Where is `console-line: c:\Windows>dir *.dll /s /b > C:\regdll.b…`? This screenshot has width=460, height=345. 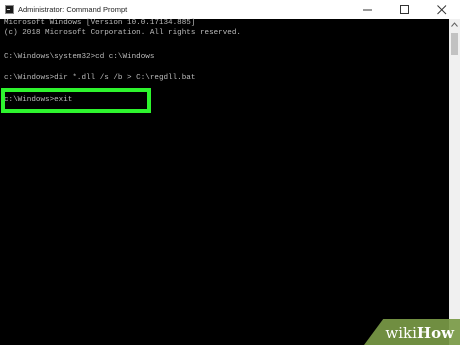 console-line: c:\Windows>dir *.dll /s /b > C:\regdll.b… is located at coordinates (100, 78).